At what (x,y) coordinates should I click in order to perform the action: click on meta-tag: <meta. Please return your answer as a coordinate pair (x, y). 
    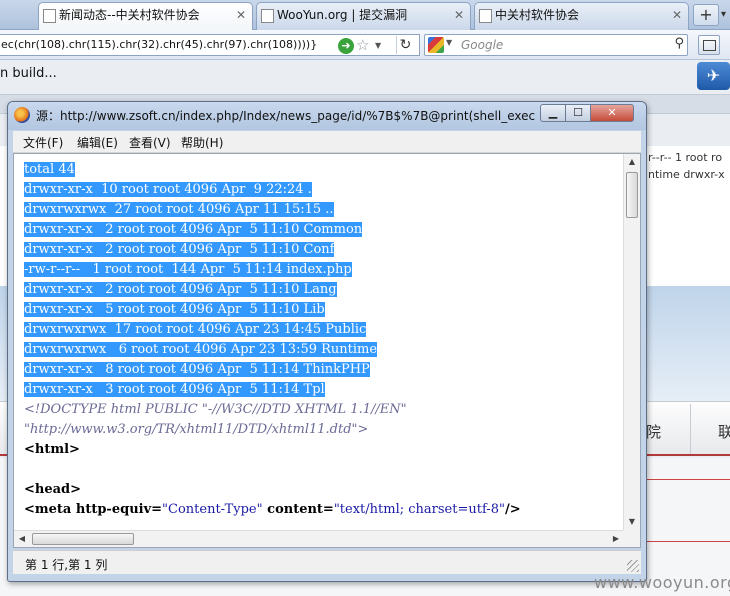
    Looking at the image, I should click on (48, 509).